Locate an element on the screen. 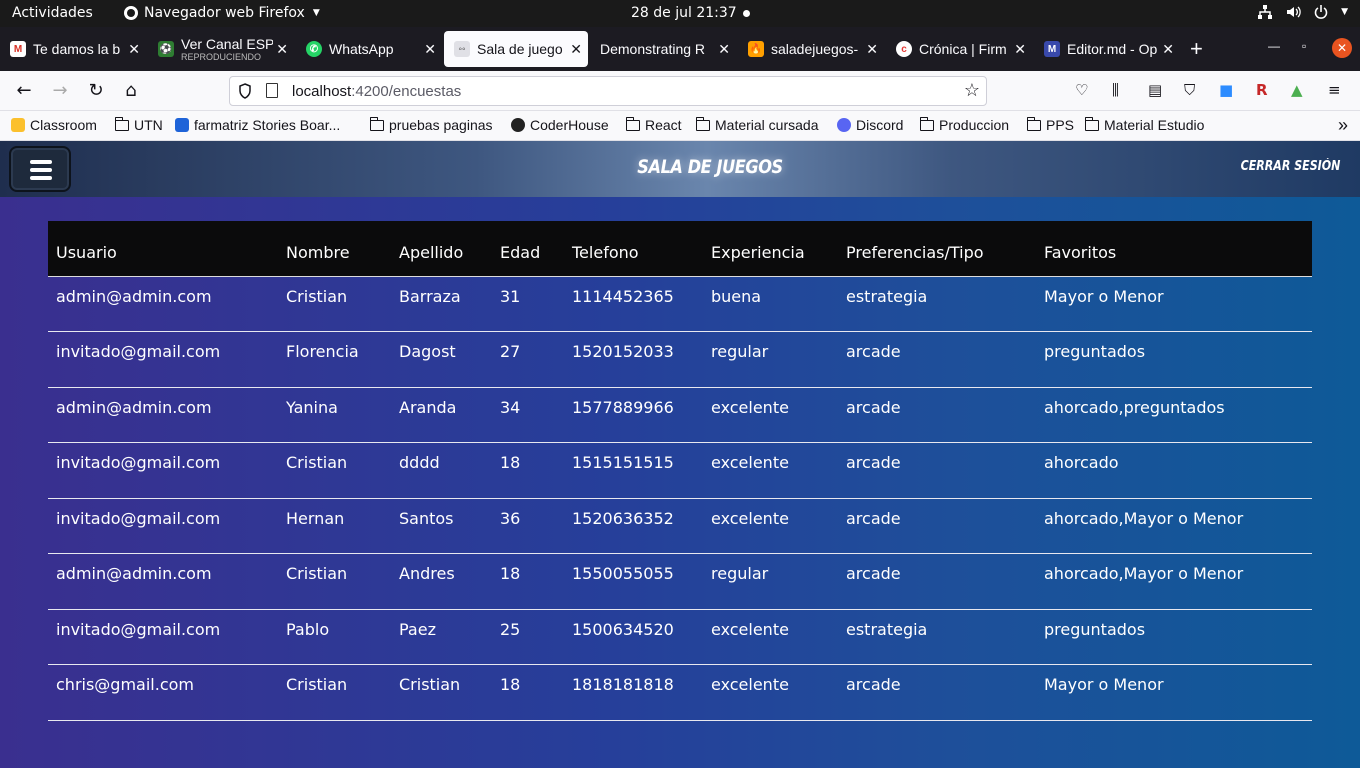 The height and width of the screenshot is (768, 1360). firebase-icon: 🔥 is located at coordinates (756, 49).